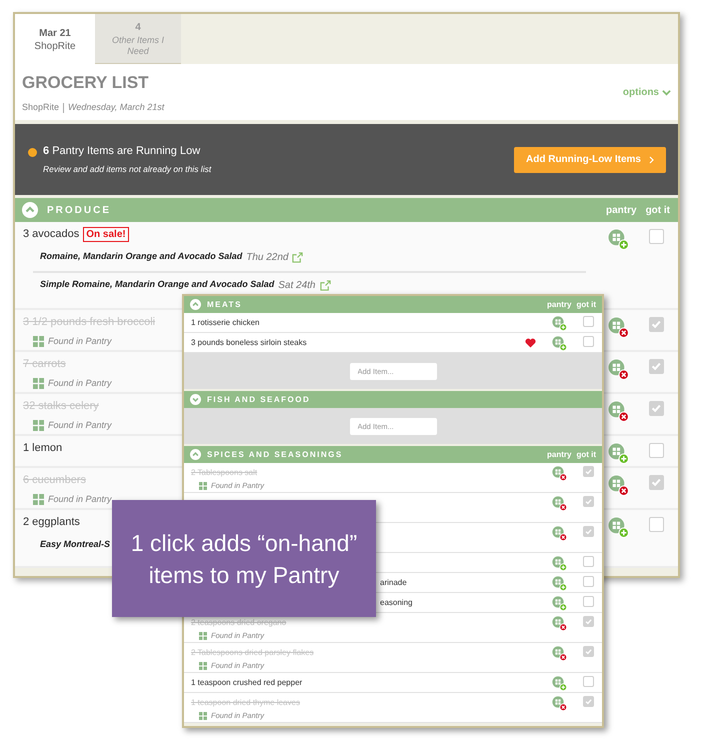  I want to click on section-header: FISH AND SEAFOOD, so click(393, 399).